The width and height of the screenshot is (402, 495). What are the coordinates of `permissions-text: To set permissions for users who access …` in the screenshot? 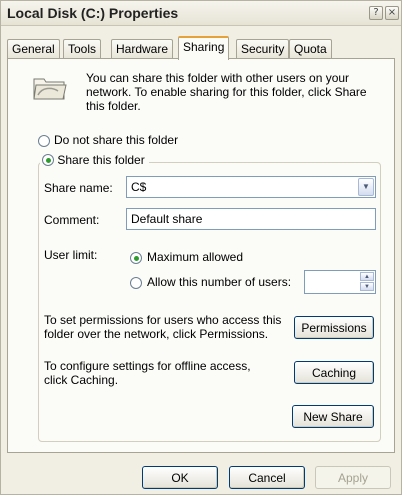 It's located at (163, 327).